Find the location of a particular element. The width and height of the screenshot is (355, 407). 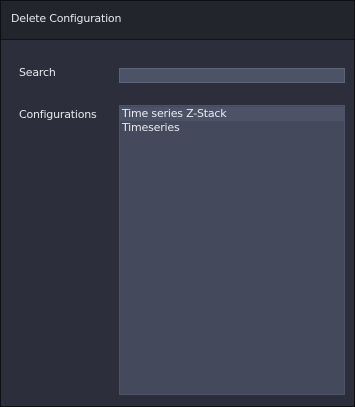

configurations-label: Configurations is located at coordinates (58, 114).